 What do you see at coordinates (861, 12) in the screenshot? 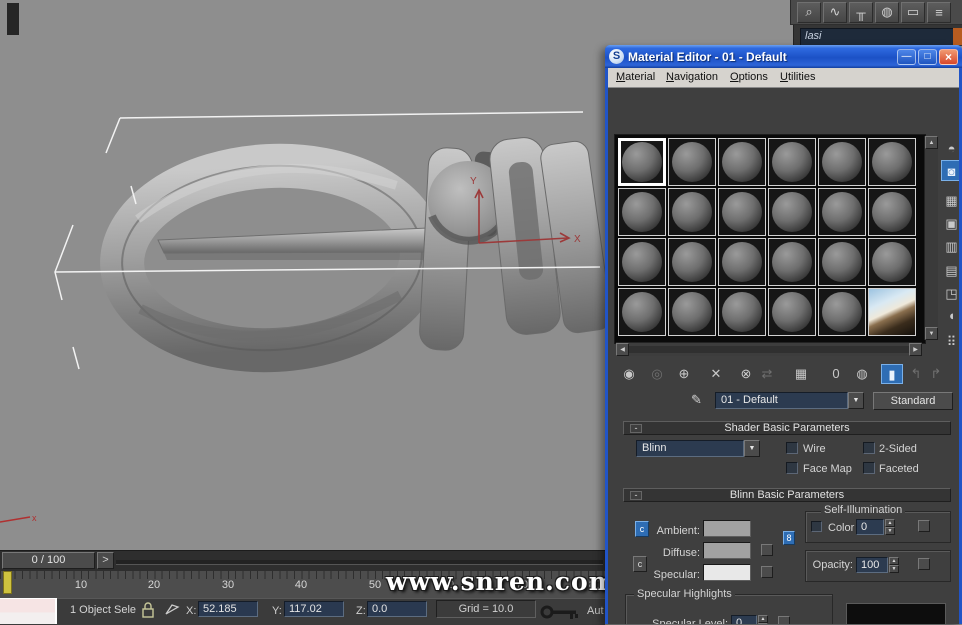
I see `schematic-view-icon: ╥` at bounding box center [861, 12].